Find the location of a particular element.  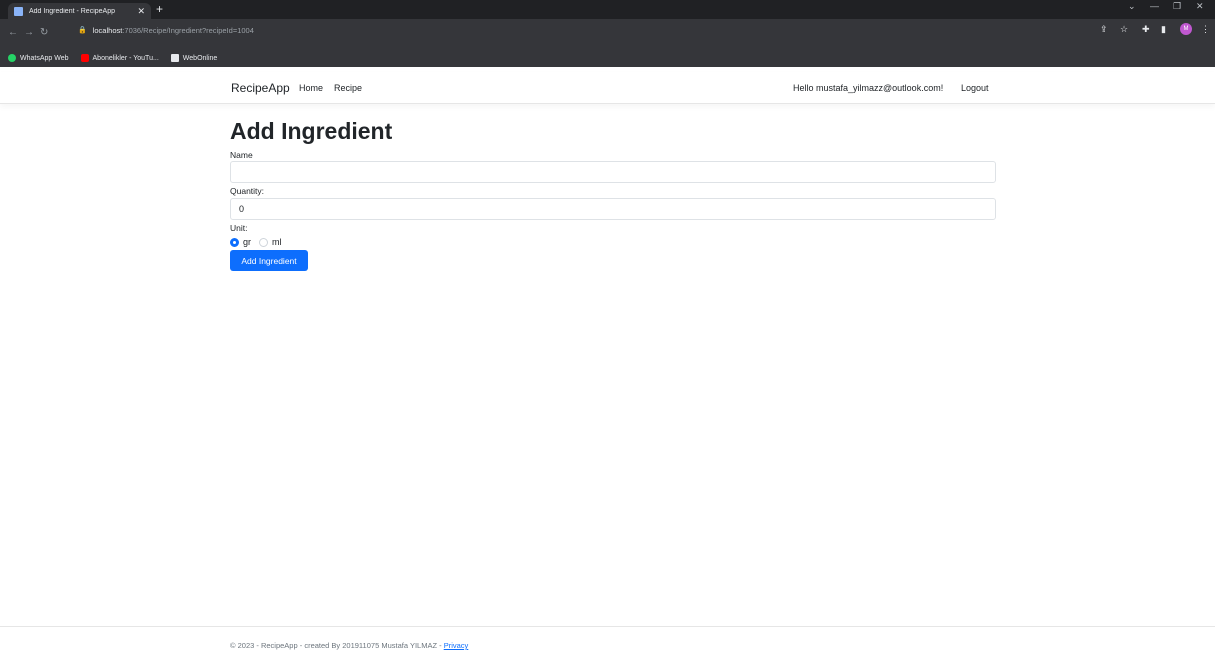

tab-title: Add Ingredient - RecipeApp is located at coordinates (72, 11).